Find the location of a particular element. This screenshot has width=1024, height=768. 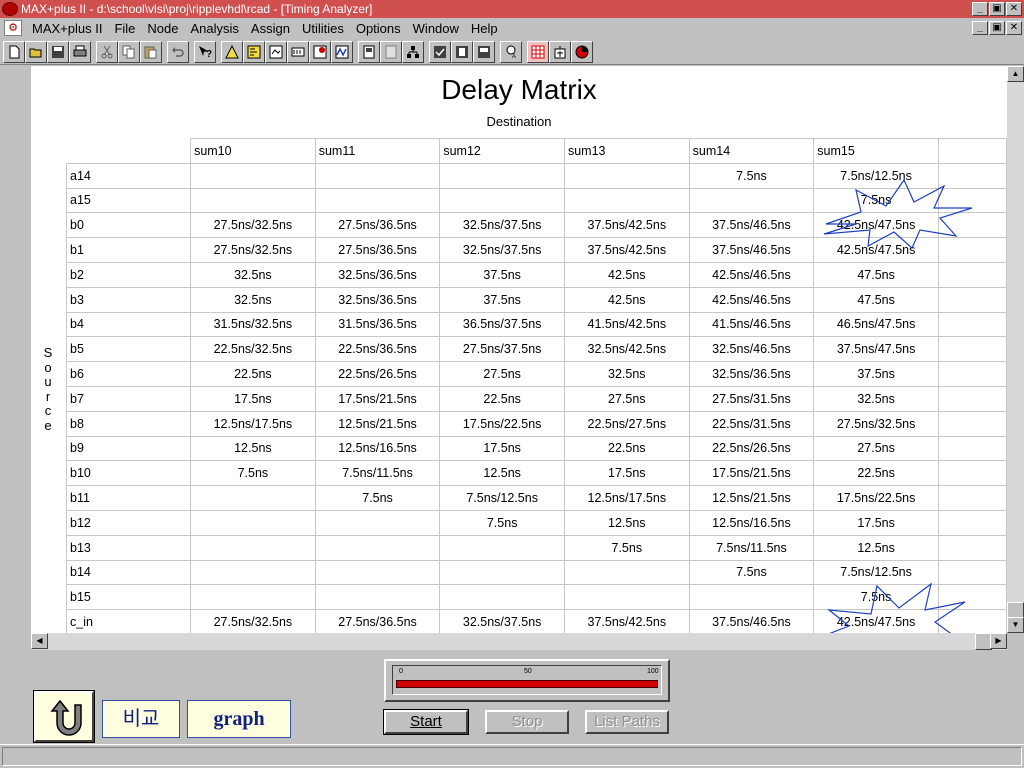

document-system-menu-icon: ⚙ is located at coordinates (13, 28).